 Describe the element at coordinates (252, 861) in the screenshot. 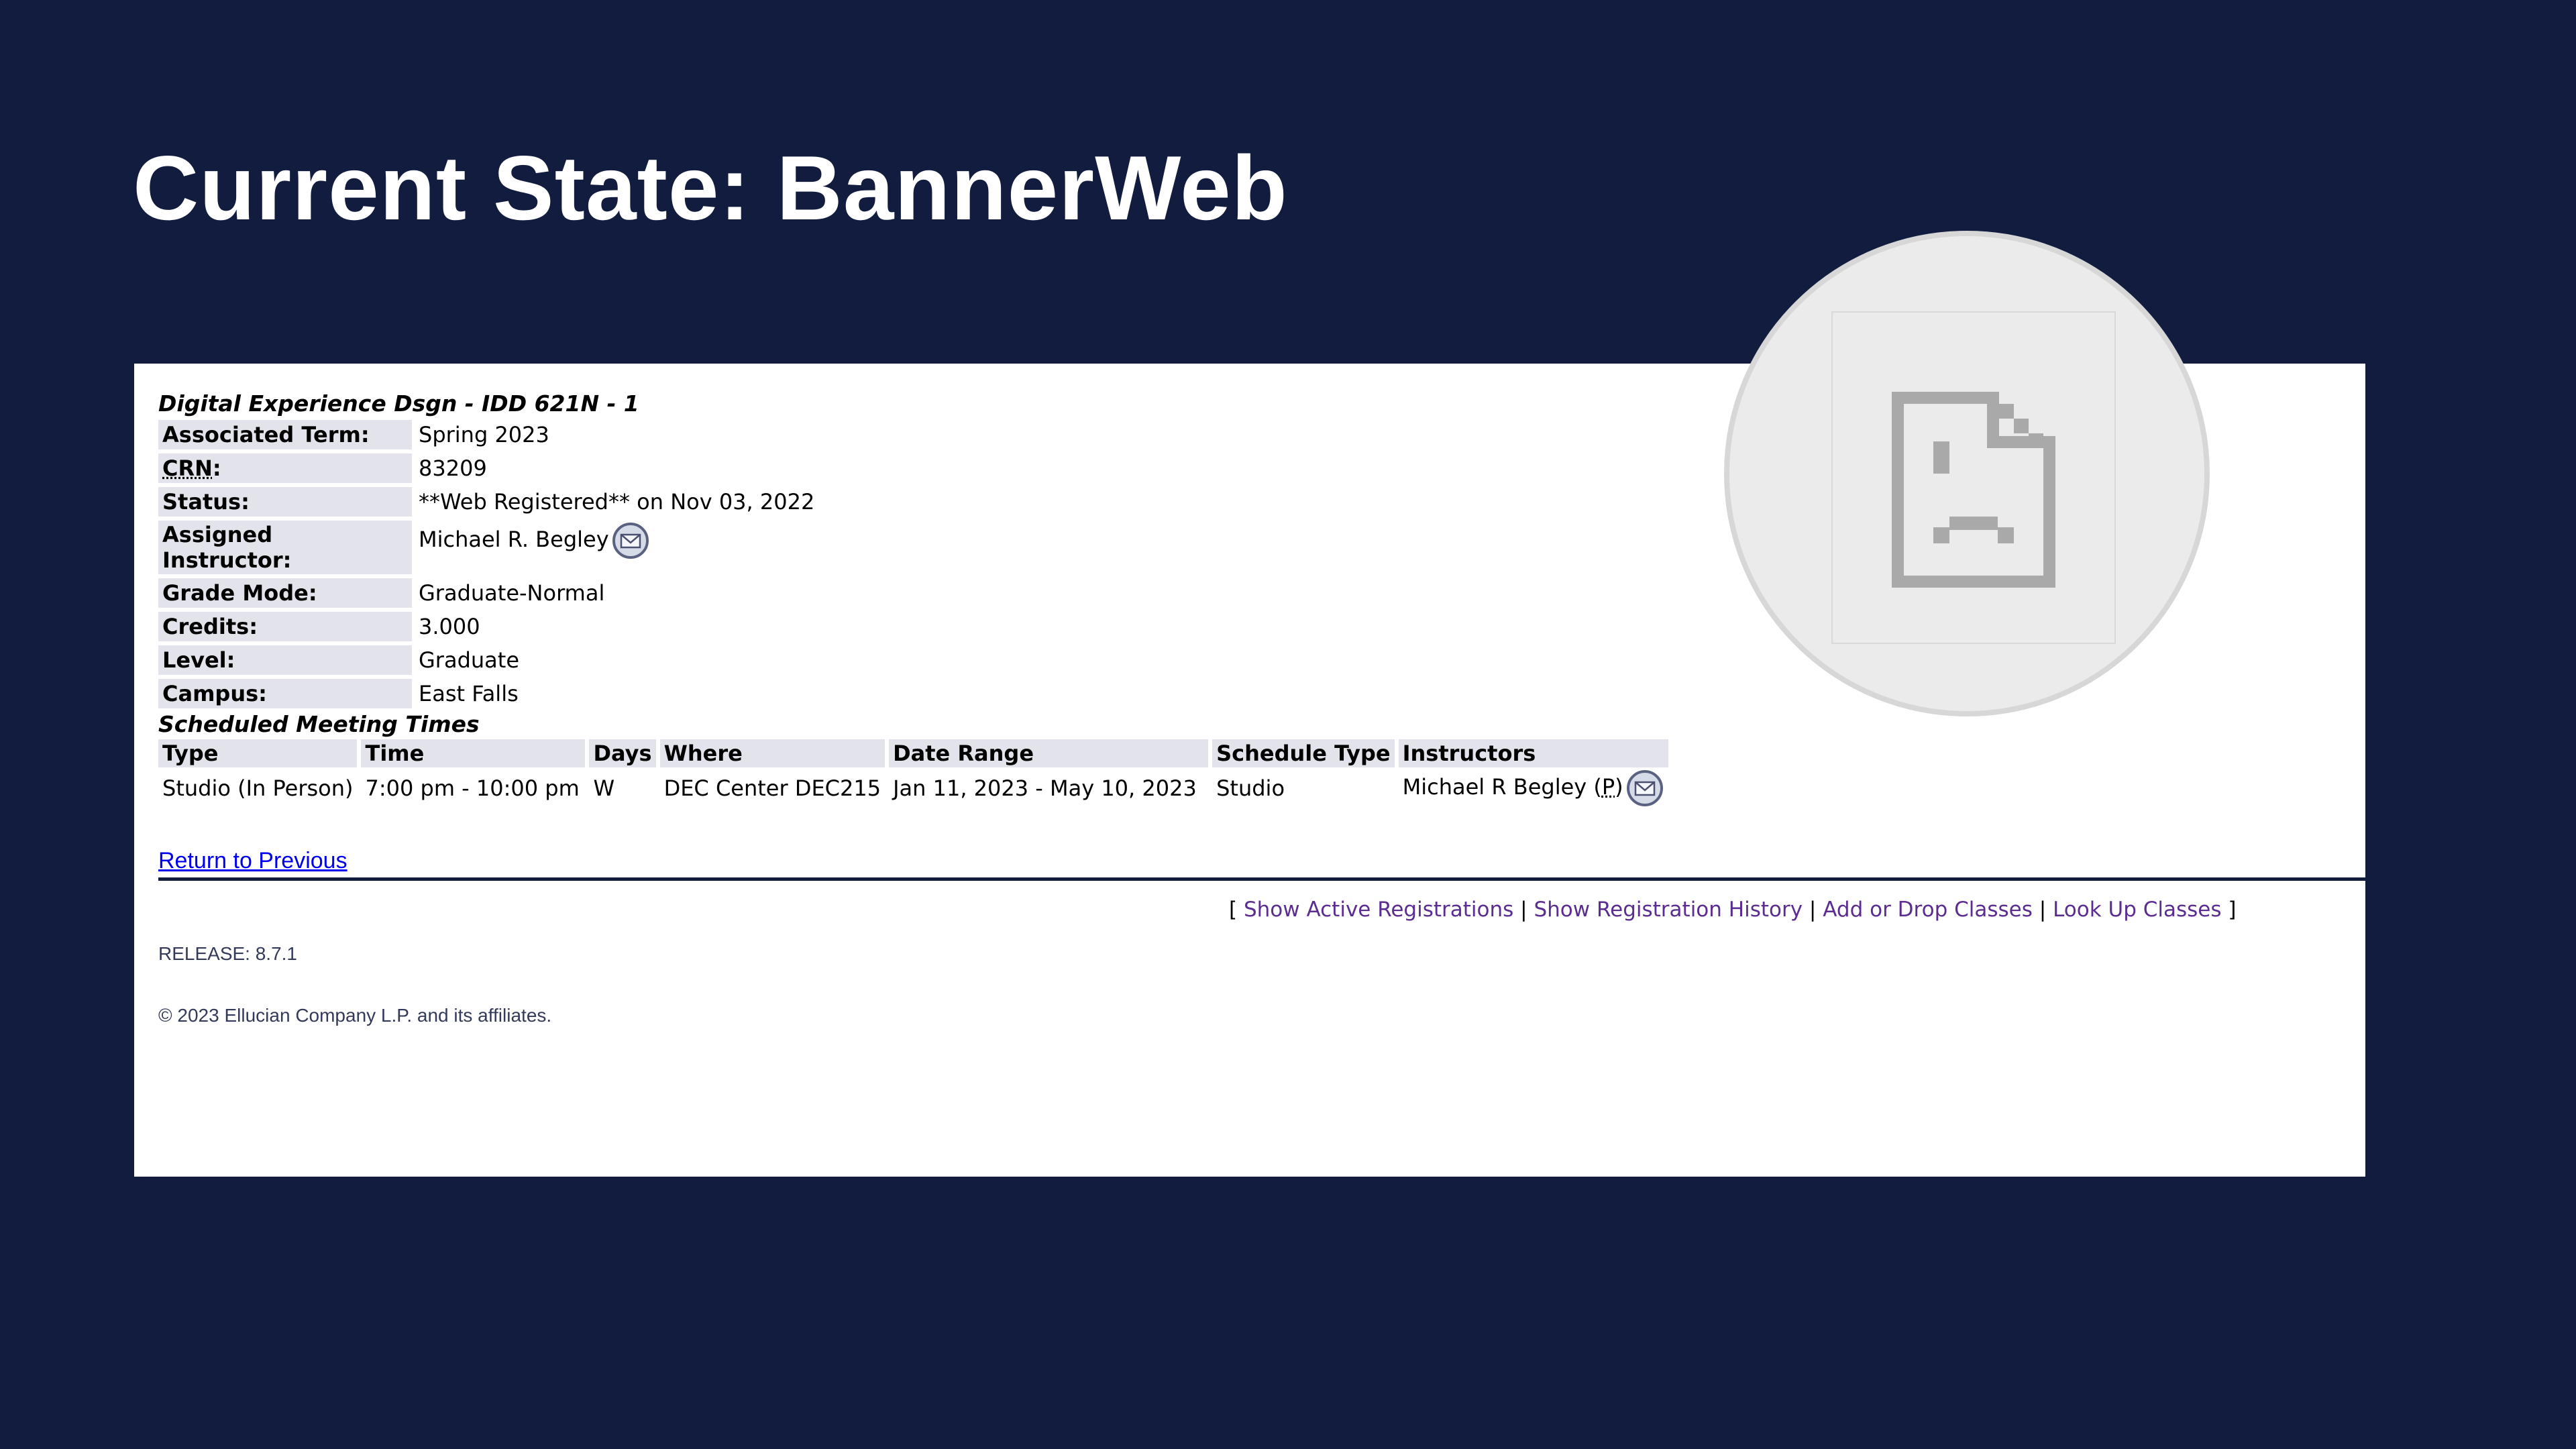

I see `return-to-previous-link: Return to Previous` at that location.